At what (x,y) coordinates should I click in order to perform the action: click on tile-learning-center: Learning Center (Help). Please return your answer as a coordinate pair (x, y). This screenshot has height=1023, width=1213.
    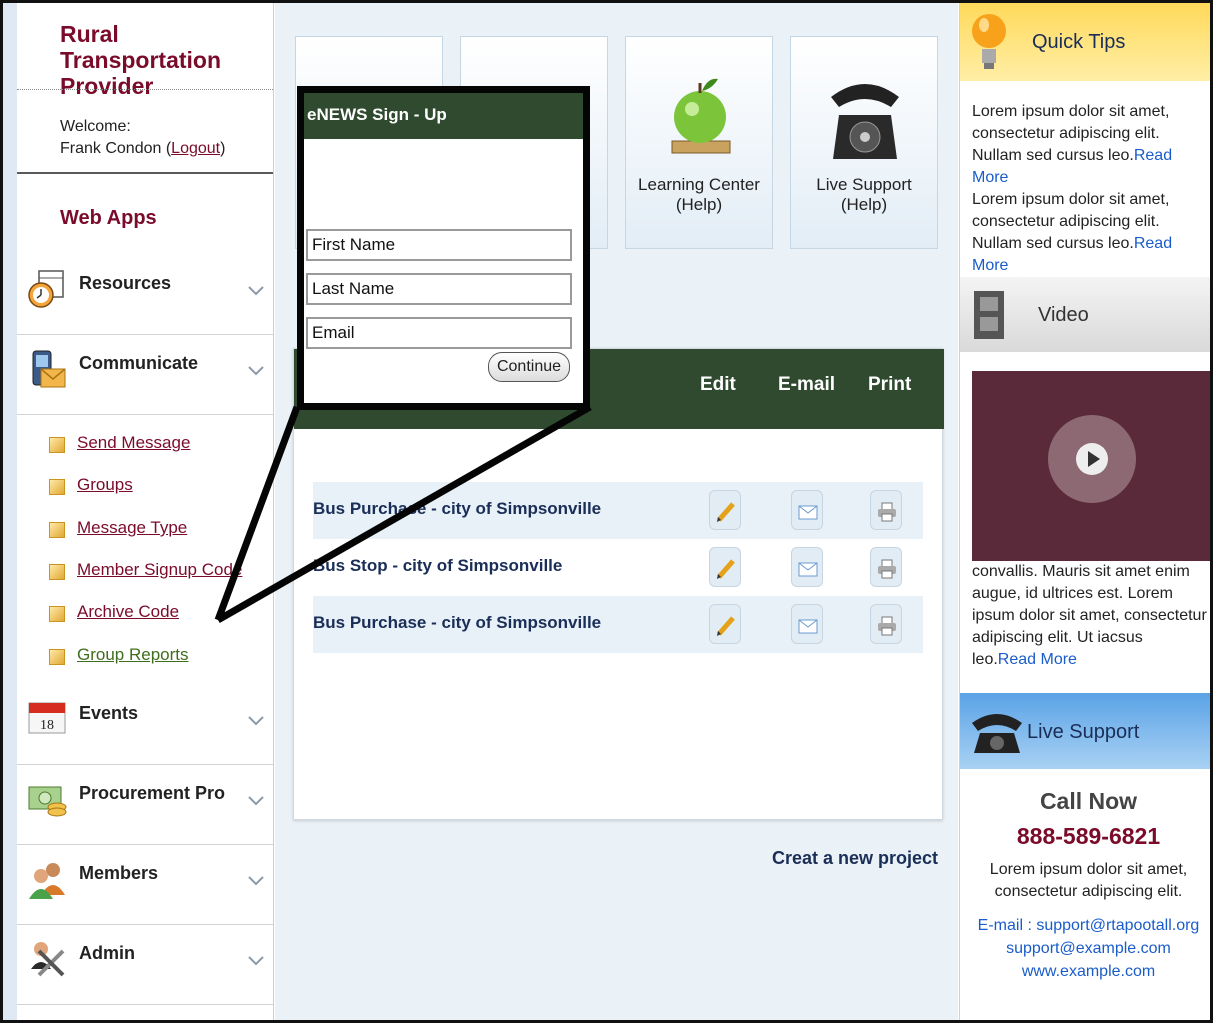
    Looking at the image, I should click on (699, 142).